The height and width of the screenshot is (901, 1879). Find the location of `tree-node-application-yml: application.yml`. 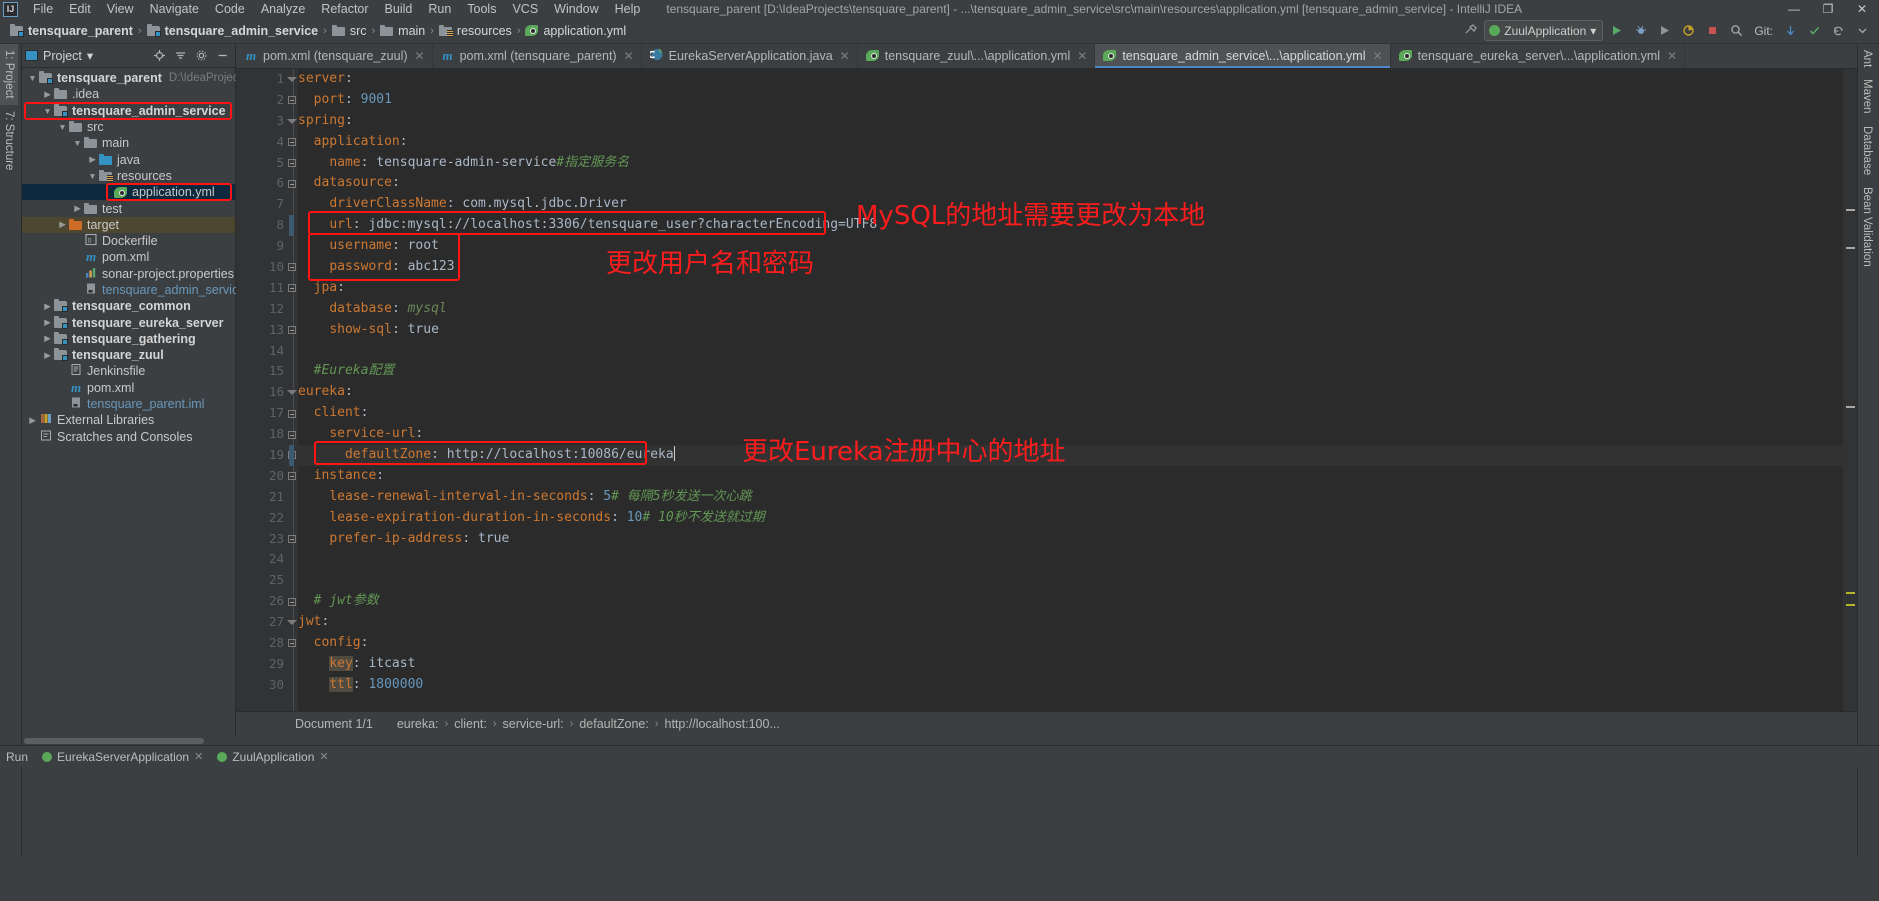

tree-node-application-yml: application.yml is located at coordinates (128, 192).